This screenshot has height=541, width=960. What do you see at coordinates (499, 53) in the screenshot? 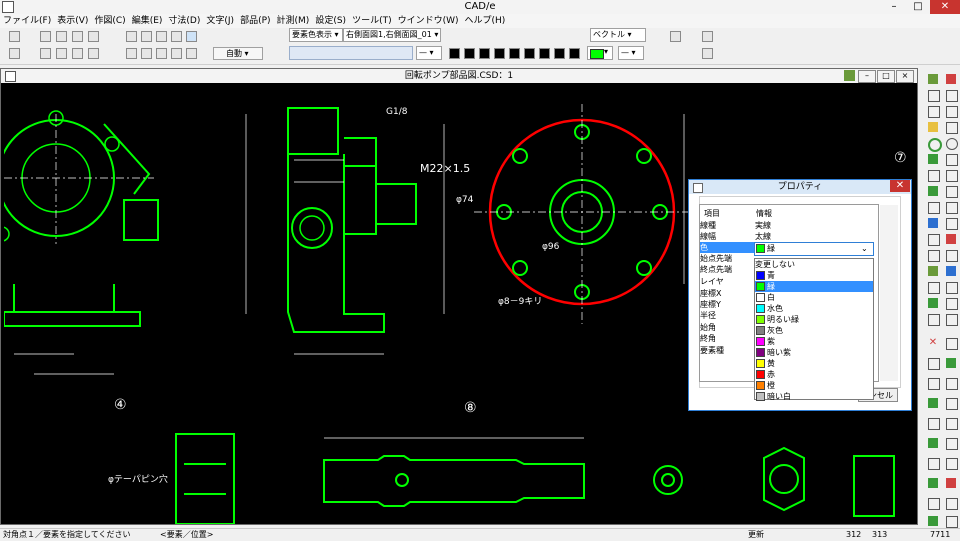
I see `center-line-icon` at bounding box center [499, 53].